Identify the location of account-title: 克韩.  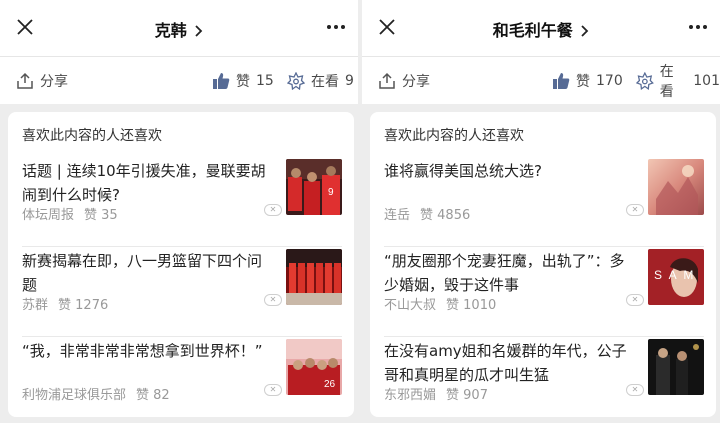
(179, 29).